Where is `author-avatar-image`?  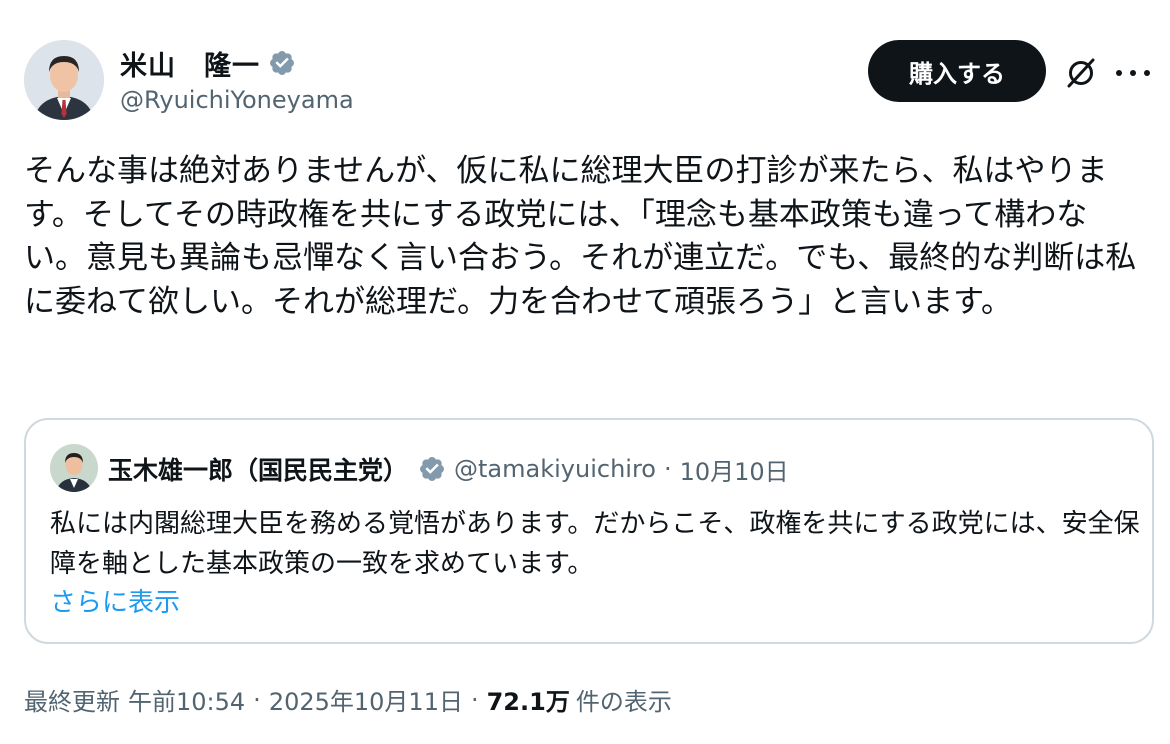 author-avatar-image is located at coordinates (64, 80).